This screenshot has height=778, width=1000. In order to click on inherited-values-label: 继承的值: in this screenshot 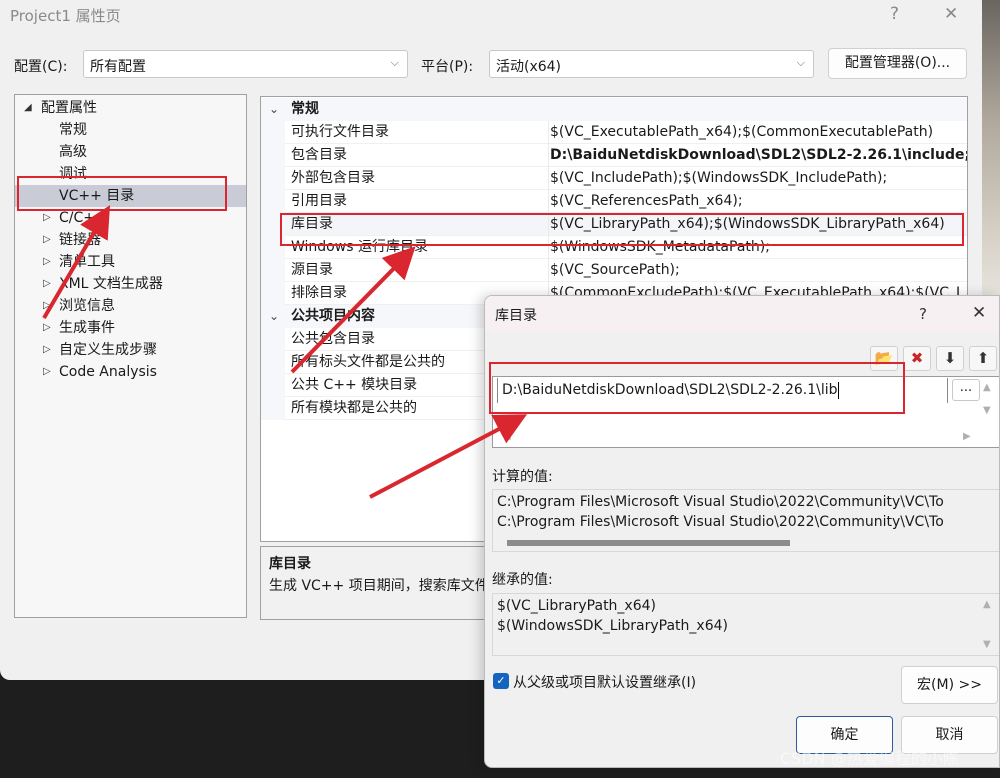, I will do `click(522, 580)`.